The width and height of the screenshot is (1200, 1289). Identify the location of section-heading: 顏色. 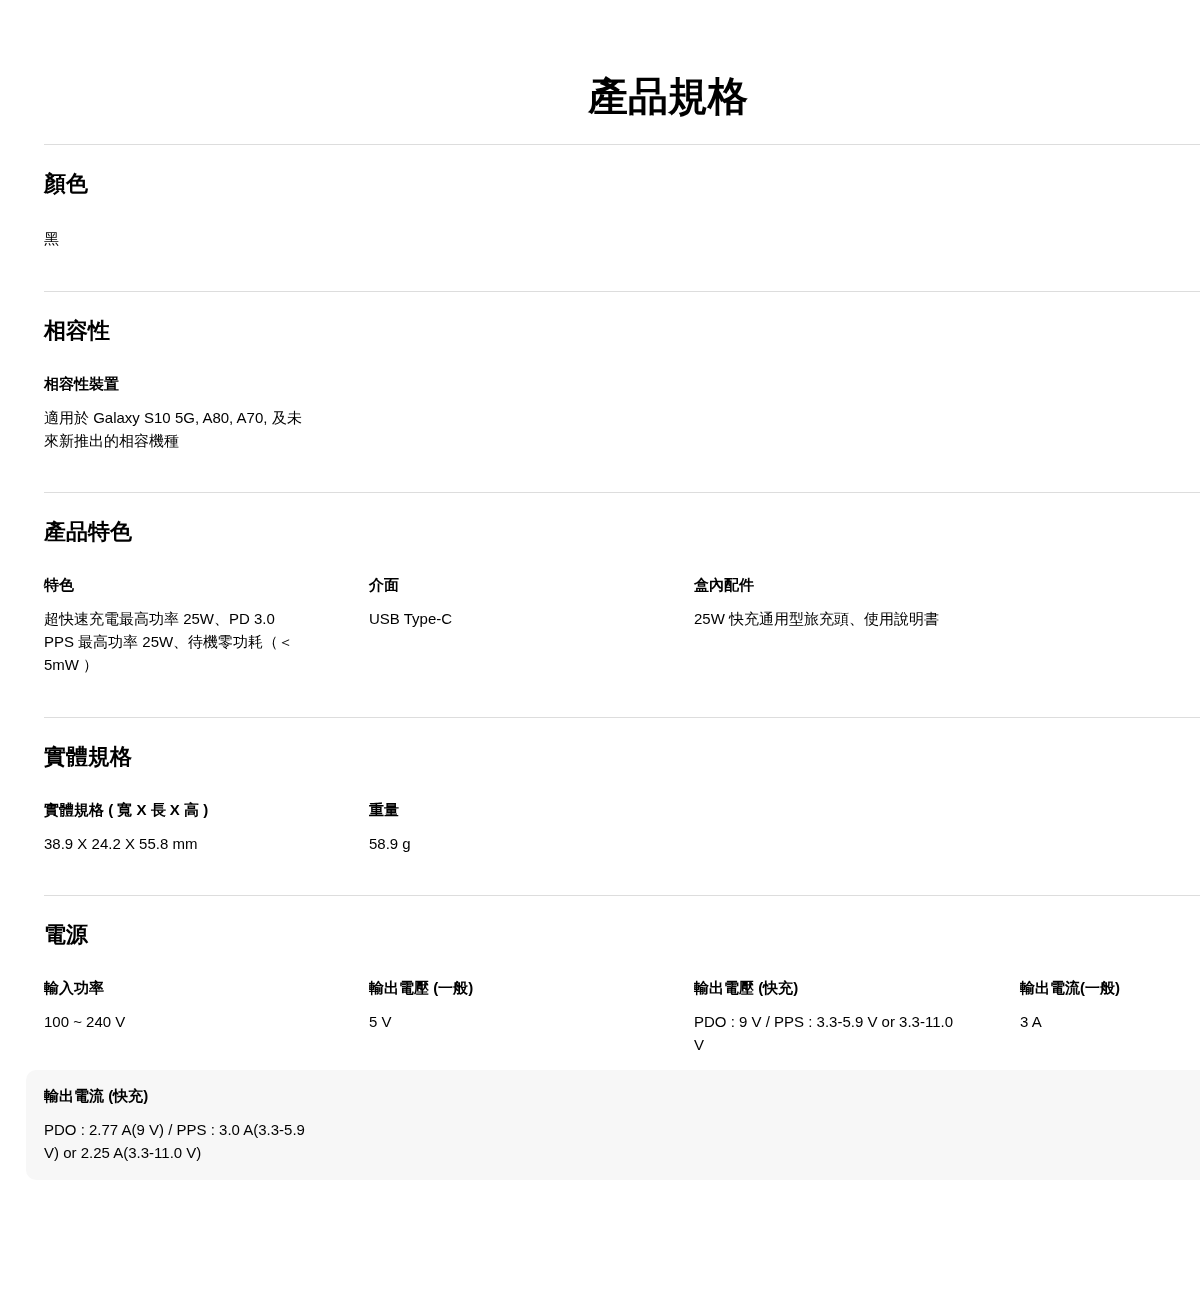
(66, 184).